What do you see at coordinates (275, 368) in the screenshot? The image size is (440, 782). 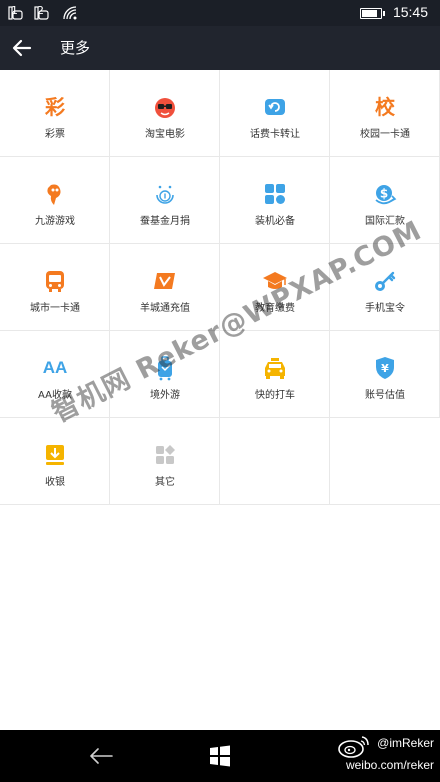 I see `taxi-icon` at bounding box center [275, 368].